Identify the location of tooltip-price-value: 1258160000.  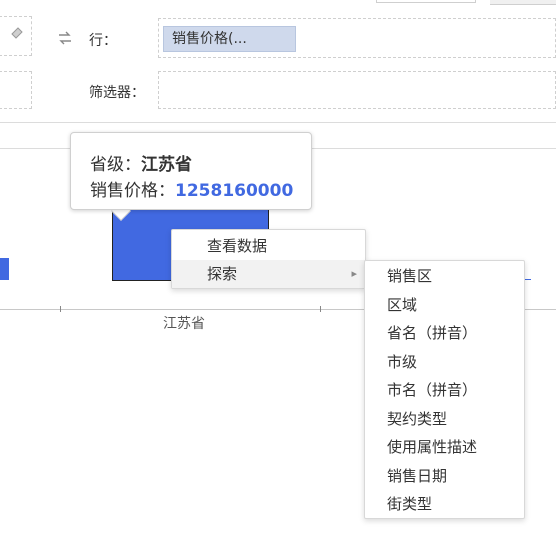
(234, 191).